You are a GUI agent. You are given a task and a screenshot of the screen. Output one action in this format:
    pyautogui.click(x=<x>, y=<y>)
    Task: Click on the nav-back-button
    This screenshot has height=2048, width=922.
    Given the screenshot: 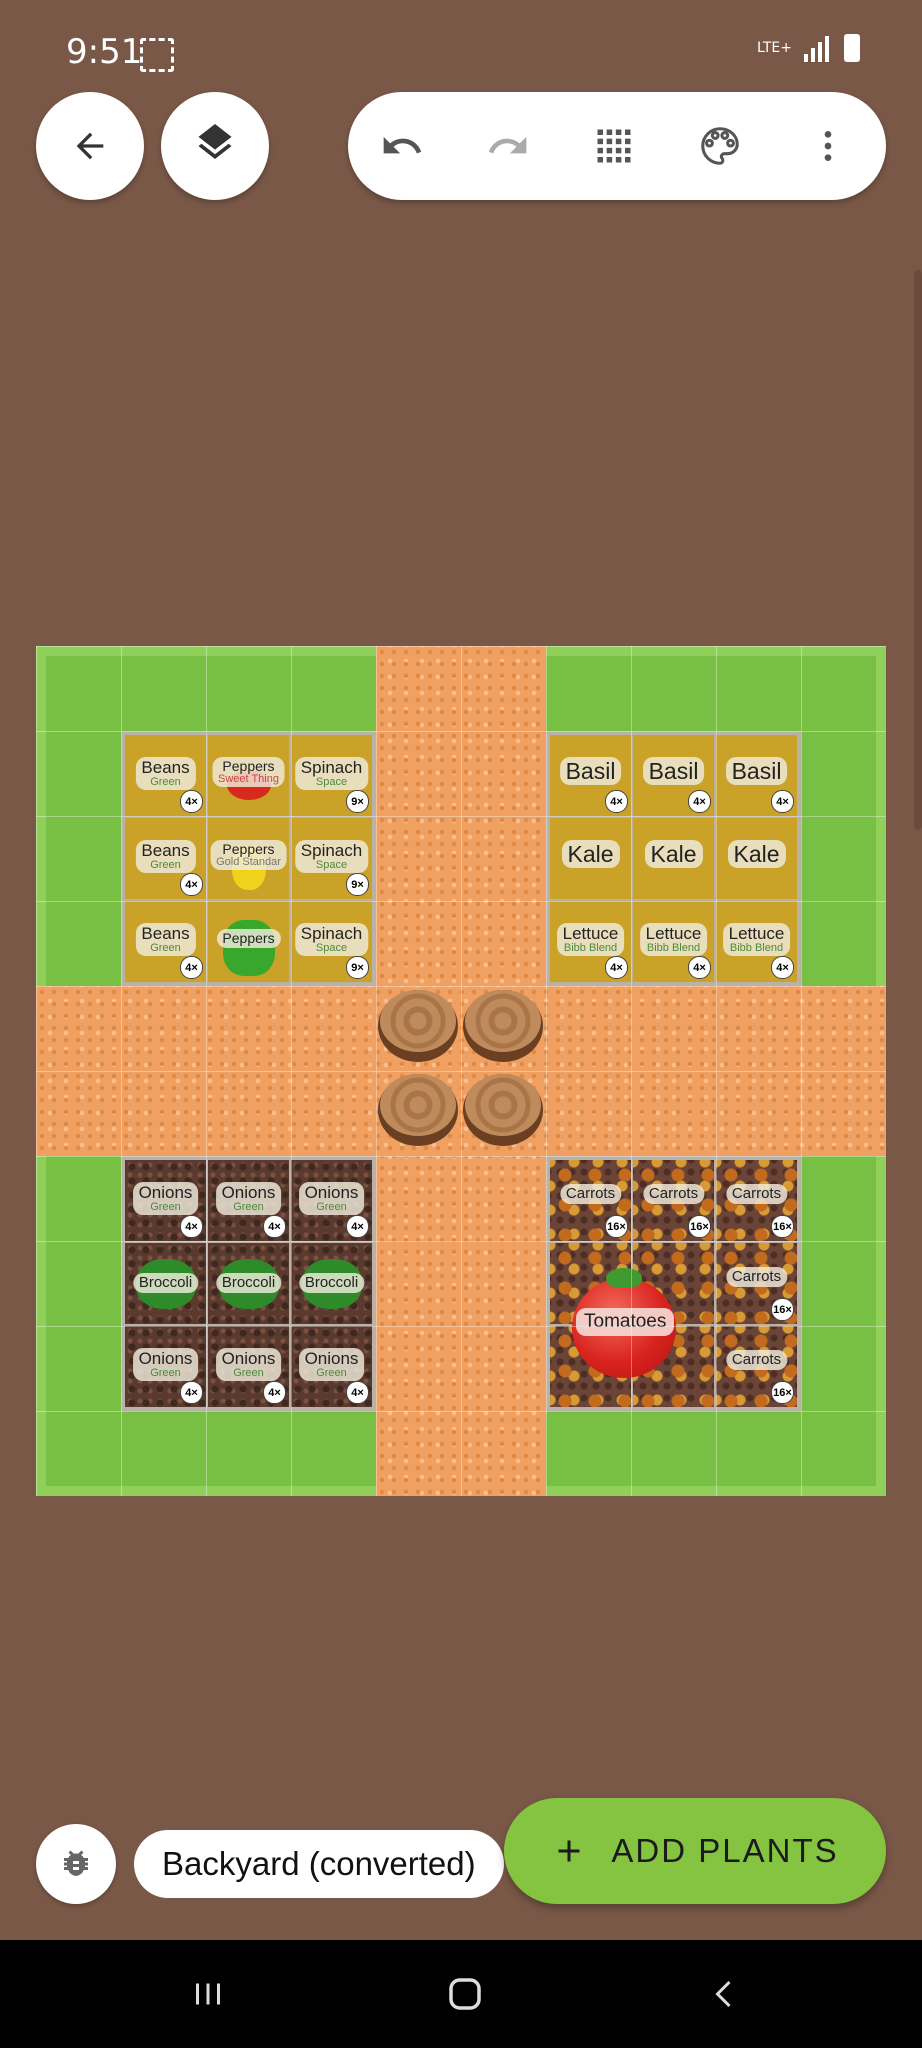 What is the action you would take?
    pyautogui.click(x=725, y=1994)
    